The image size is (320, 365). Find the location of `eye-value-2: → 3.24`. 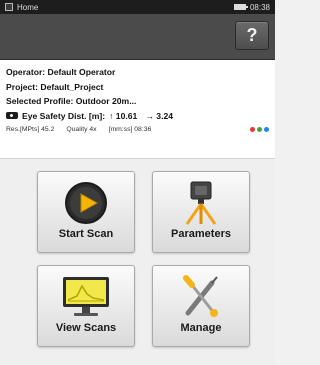

eye-value-2: → 3.24 is located at coordinates (159, 115).